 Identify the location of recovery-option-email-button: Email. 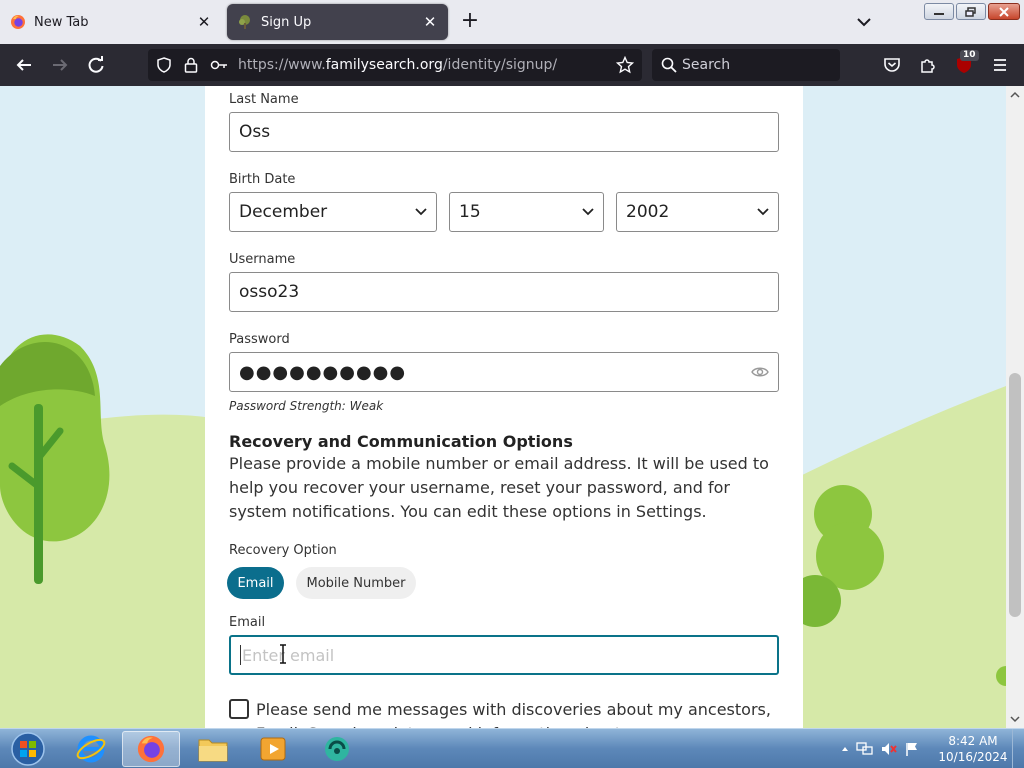
(255, 583).